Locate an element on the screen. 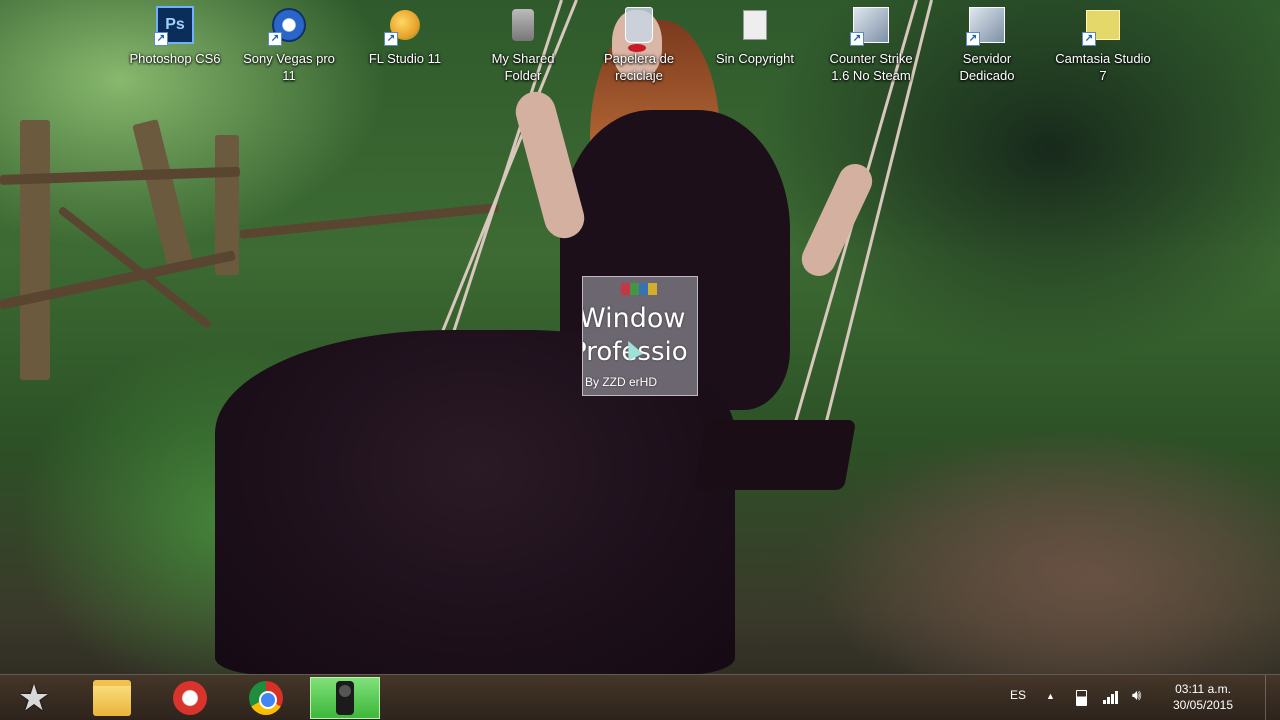  network-signal-icon is located at coordinates (1110, 697).